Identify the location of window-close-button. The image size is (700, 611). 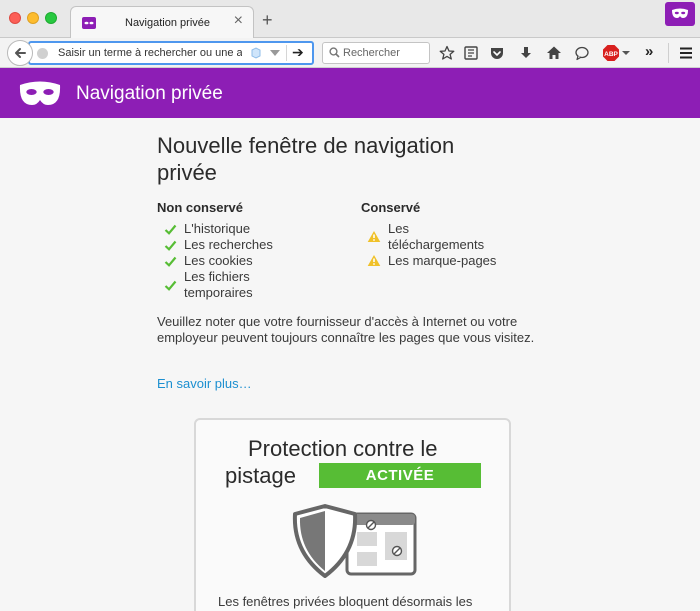
(15, 18).